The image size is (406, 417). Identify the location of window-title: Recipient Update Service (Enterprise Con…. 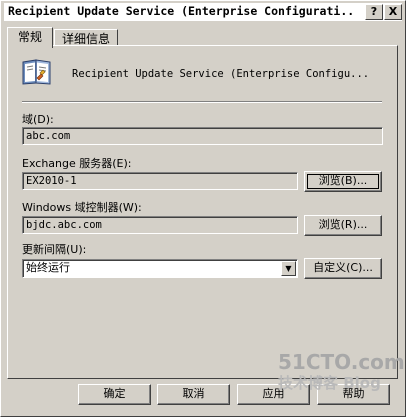
(182, 11).